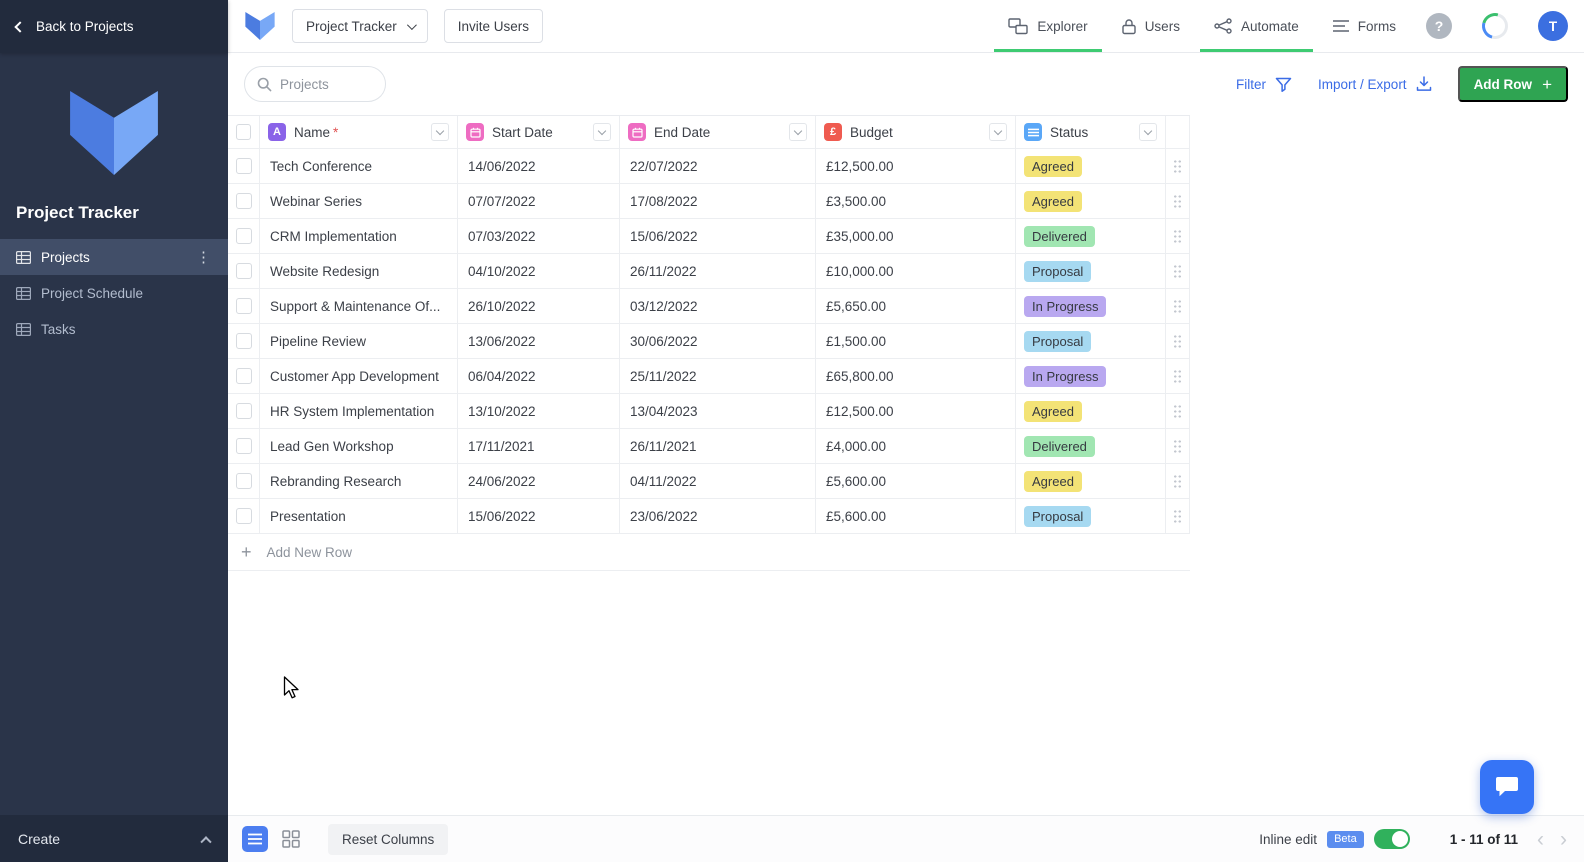 The image size is (1584, 862). Describe the element at coordinates (916, 341) in the screenshot. I see `cell-budget: £1,500.00` at that location.